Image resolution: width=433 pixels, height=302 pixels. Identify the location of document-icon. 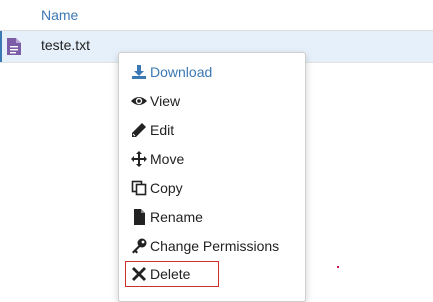
(14, 46).